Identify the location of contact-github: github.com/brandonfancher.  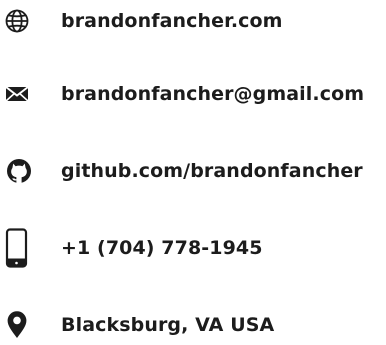
(193, 171).